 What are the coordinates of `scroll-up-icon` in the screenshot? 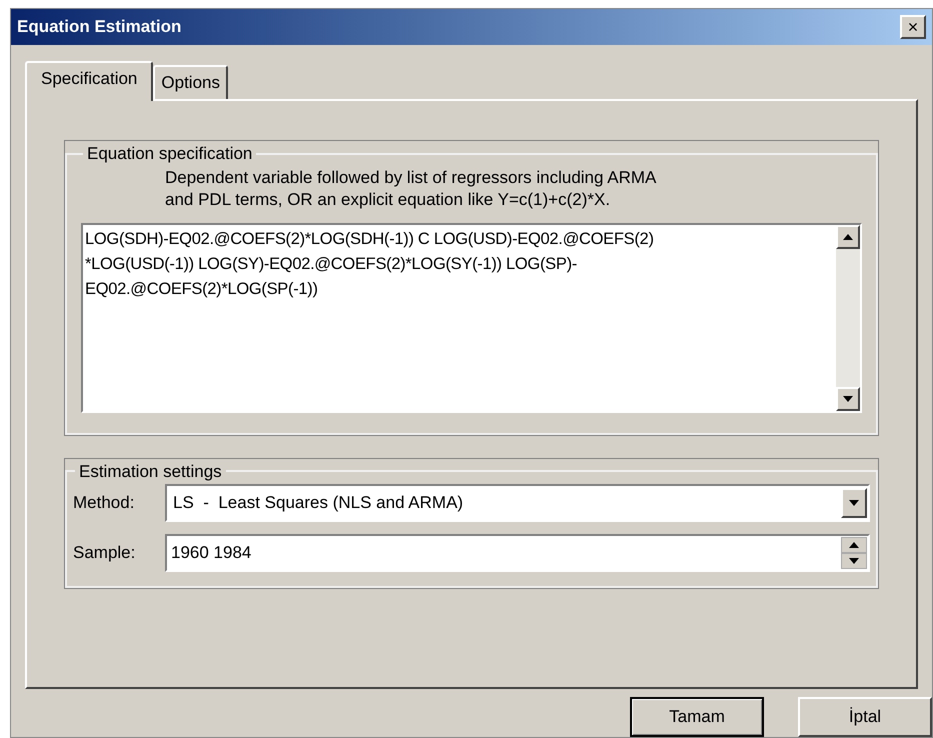 It's located at (848, 237).